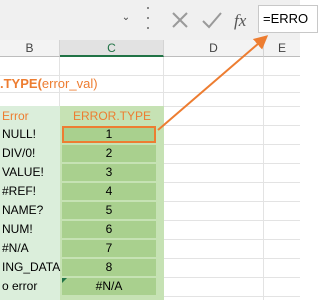 This screenshot has width=320, height=300. Describe the element at coordinates (150, 92) in the screenshot. I see `gridline` at that location.